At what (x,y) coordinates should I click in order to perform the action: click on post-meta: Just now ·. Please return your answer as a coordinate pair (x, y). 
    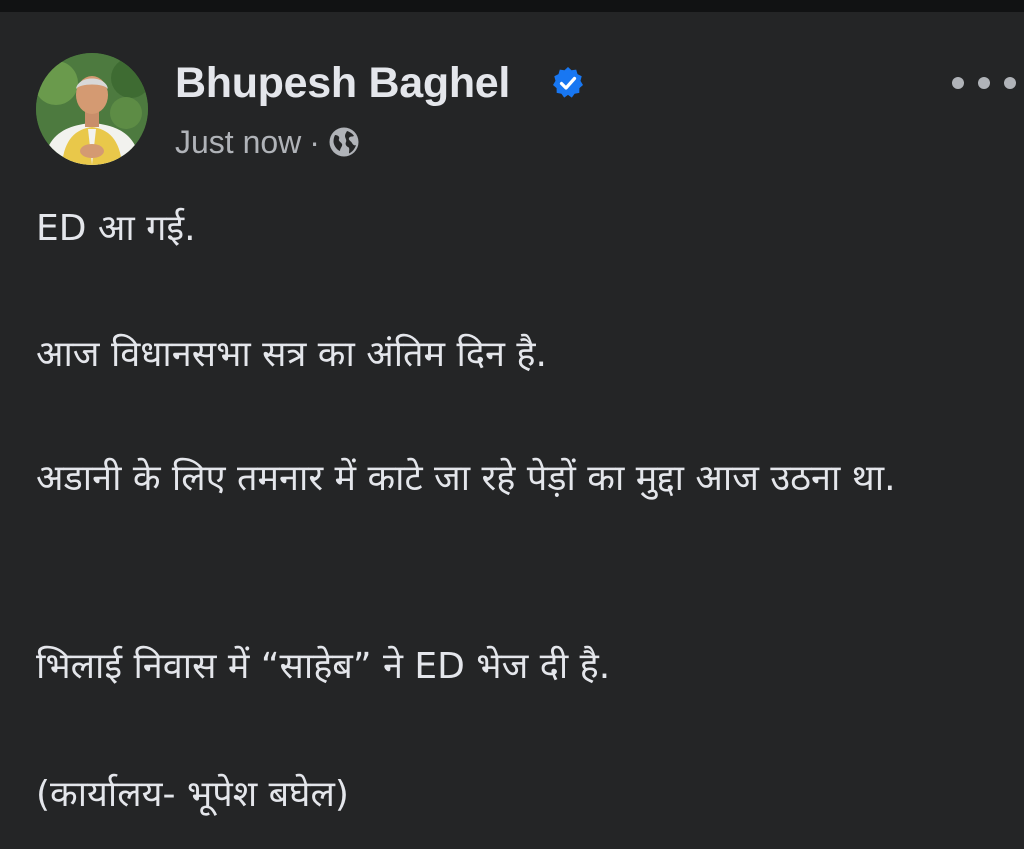
    Looking at the image, I should click on (267, 142).